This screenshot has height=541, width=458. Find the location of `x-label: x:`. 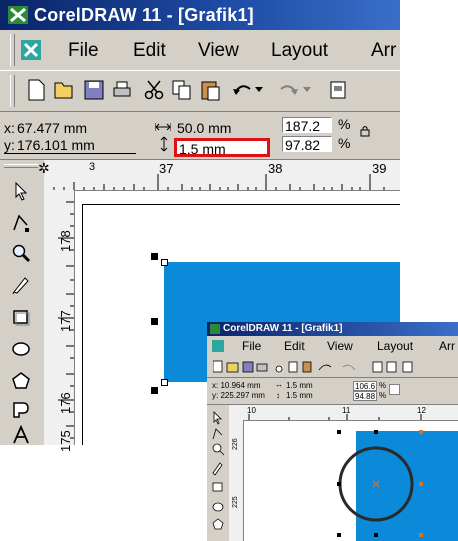

x-label: x: is located at coordinates (9, 128).